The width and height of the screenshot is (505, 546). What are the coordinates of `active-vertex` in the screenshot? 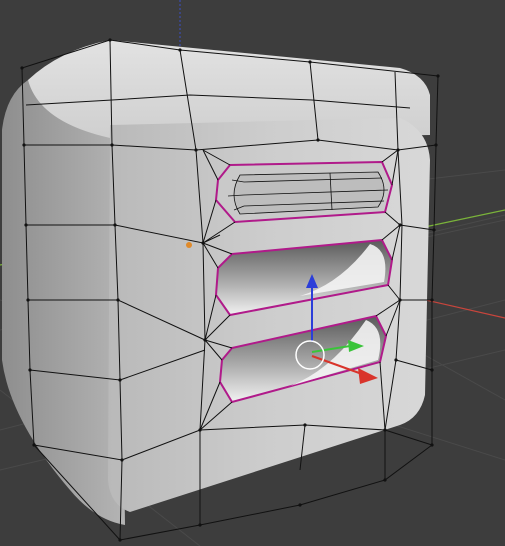 It's located at (189, 245).